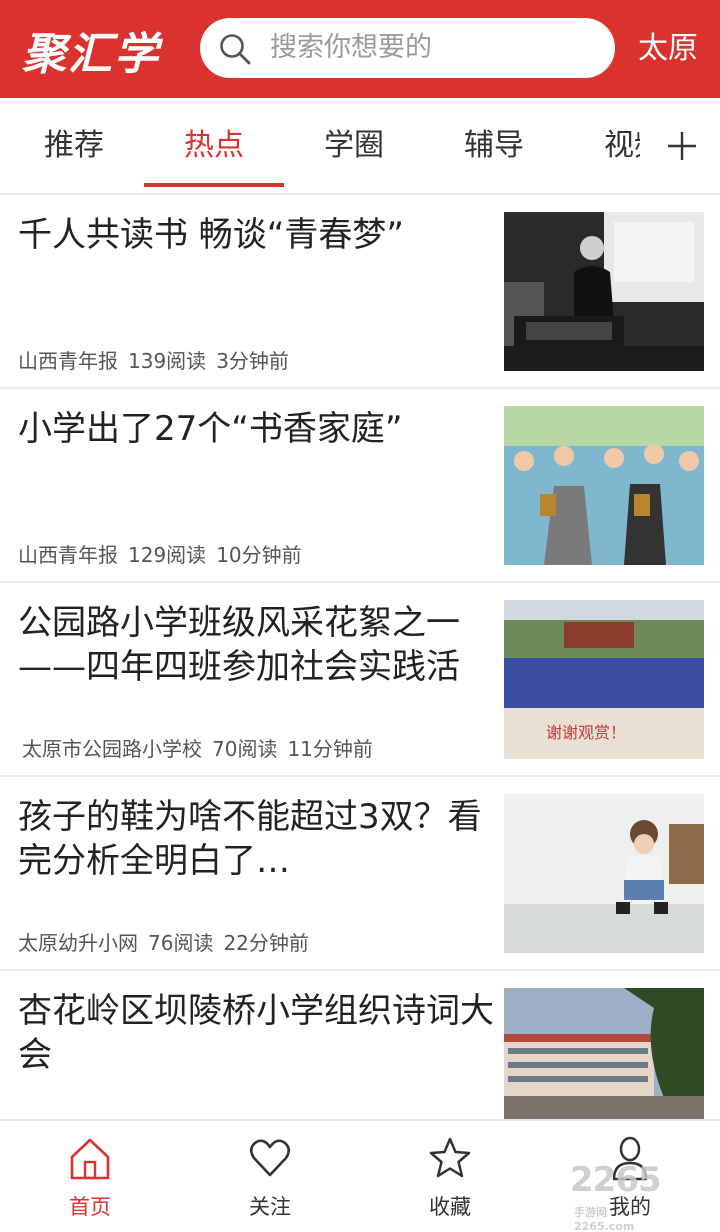 This screenshot has height=1232, width=720. Describe the element at coordinates (270, 1207) in the screenshot. I see `nav-label: 关注` at that location.